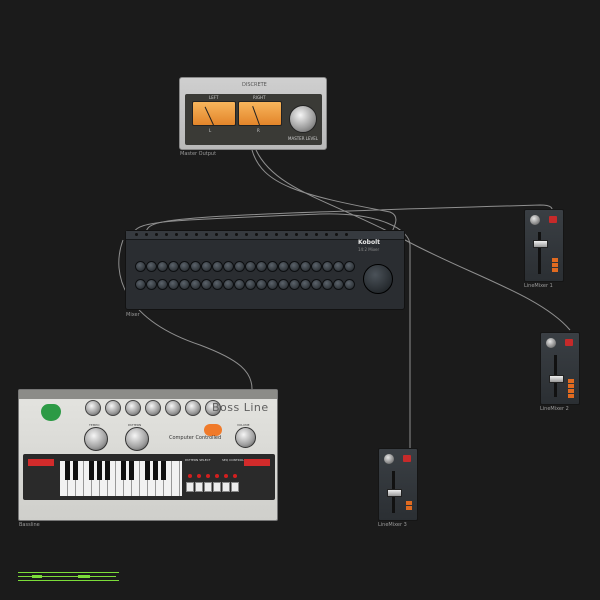 The width and height of the screenshot is (600, 600). Describe the element at coordinates (378, 279) in the screenshot. I see `mixer-master-knob` at that location.